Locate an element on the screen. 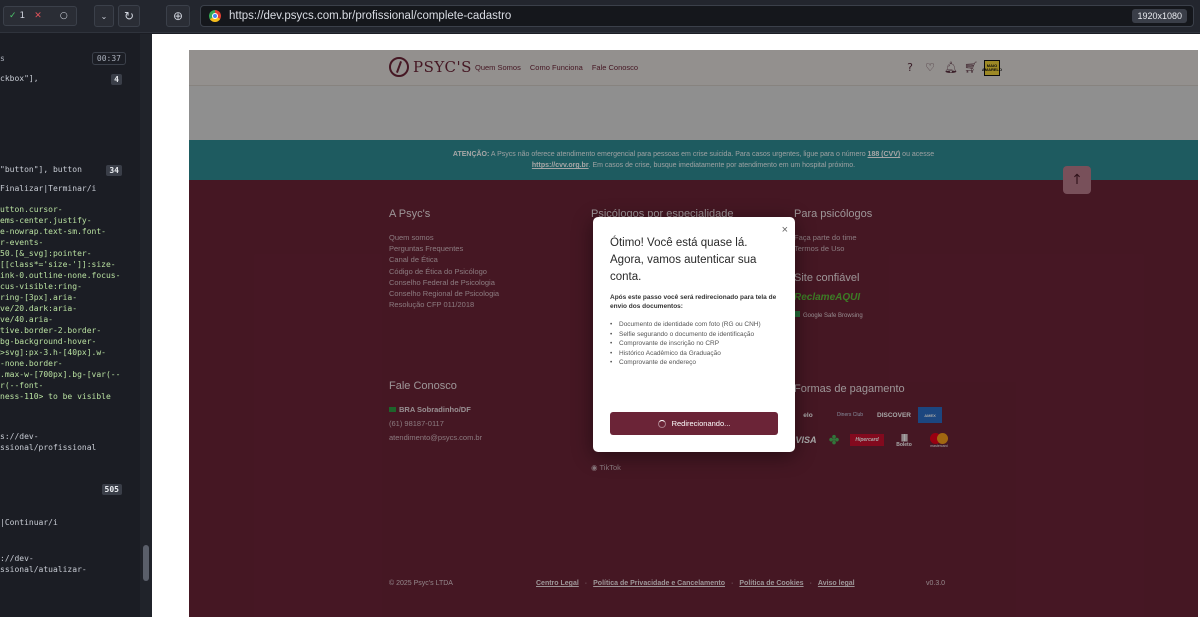 The width and height of the screenshot is (1200, 617). header-icons: ? ♡ 🔔︎ 🛒︎ MAIO AMARELO is located at coordinates (953, 68).